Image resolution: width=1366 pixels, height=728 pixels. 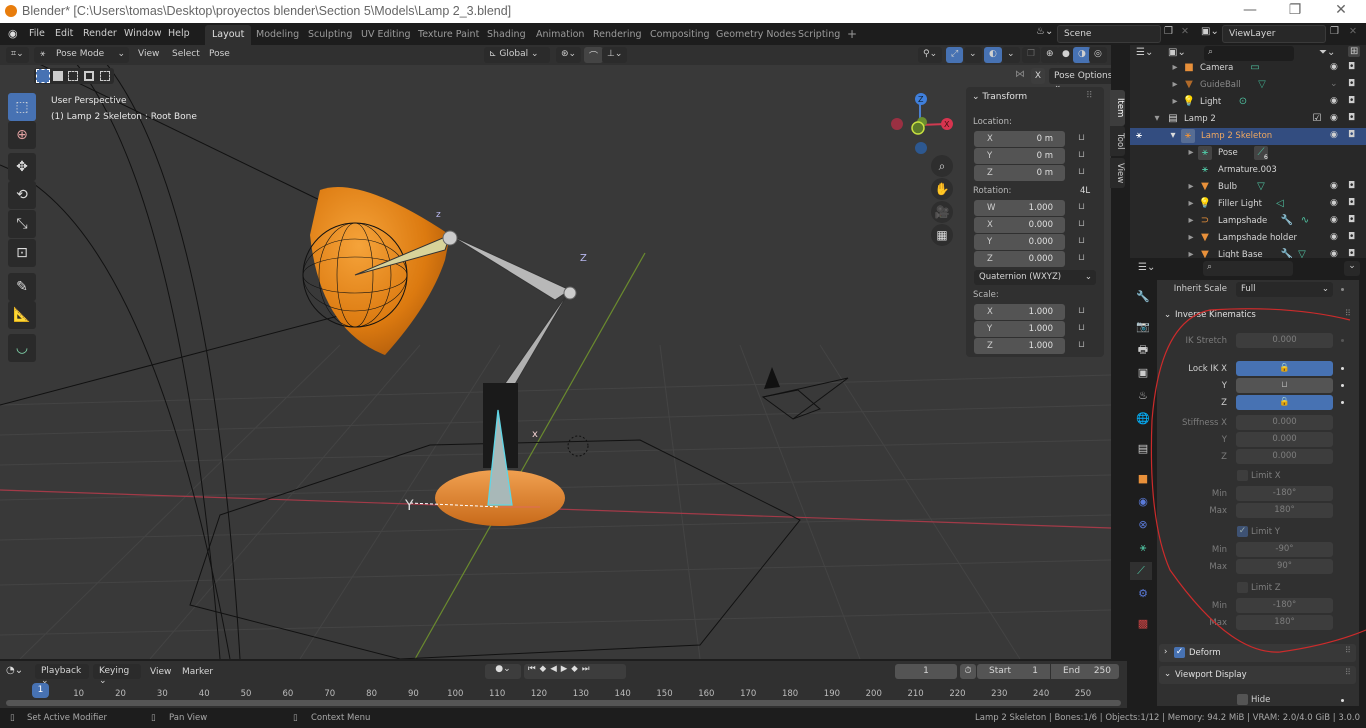 What do you see at coordinates (179, 33) in the screenshot?
I see `menu-help: Help` at bounding box center [179, 33].